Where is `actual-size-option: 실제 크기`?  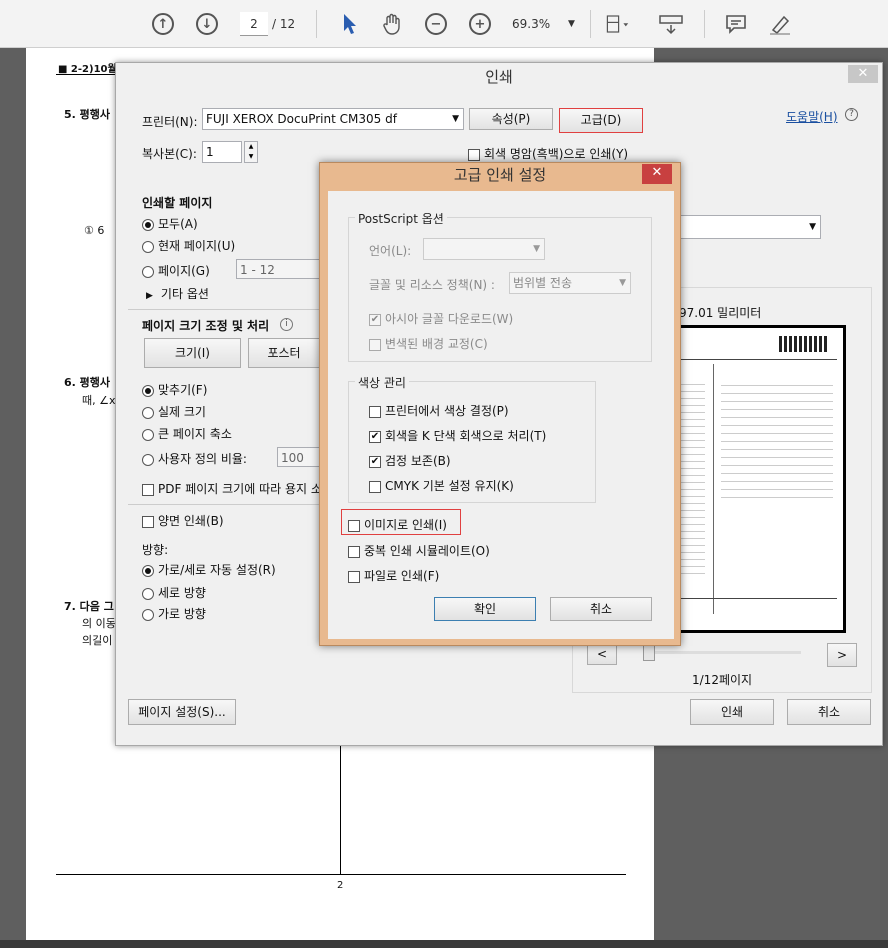
actual-size-option: 실제 크기 is located at coordinates (174, 411).